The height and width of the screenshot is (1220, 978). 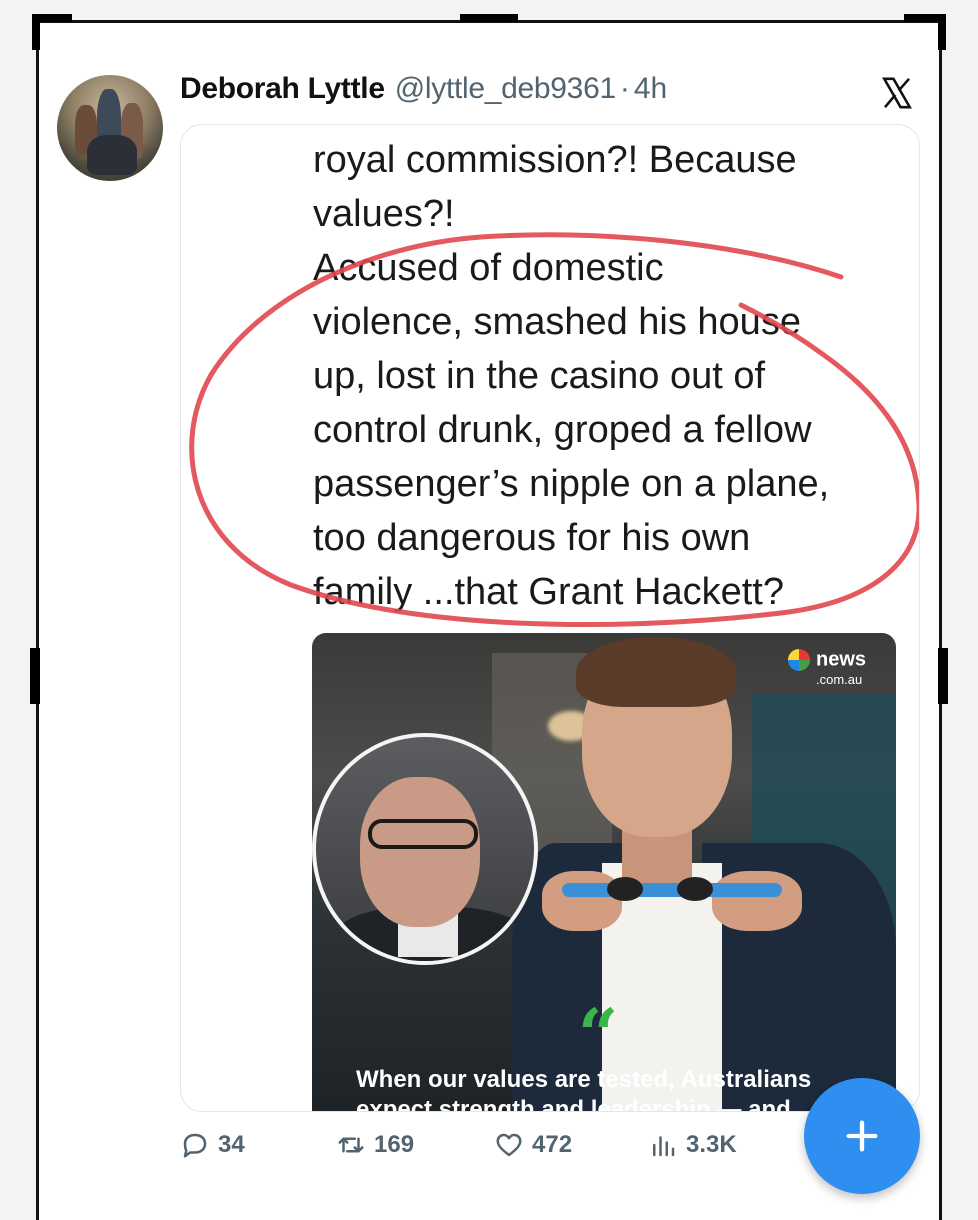 I want to click on news-logo: news .com.au, so click(x=827, y=669).